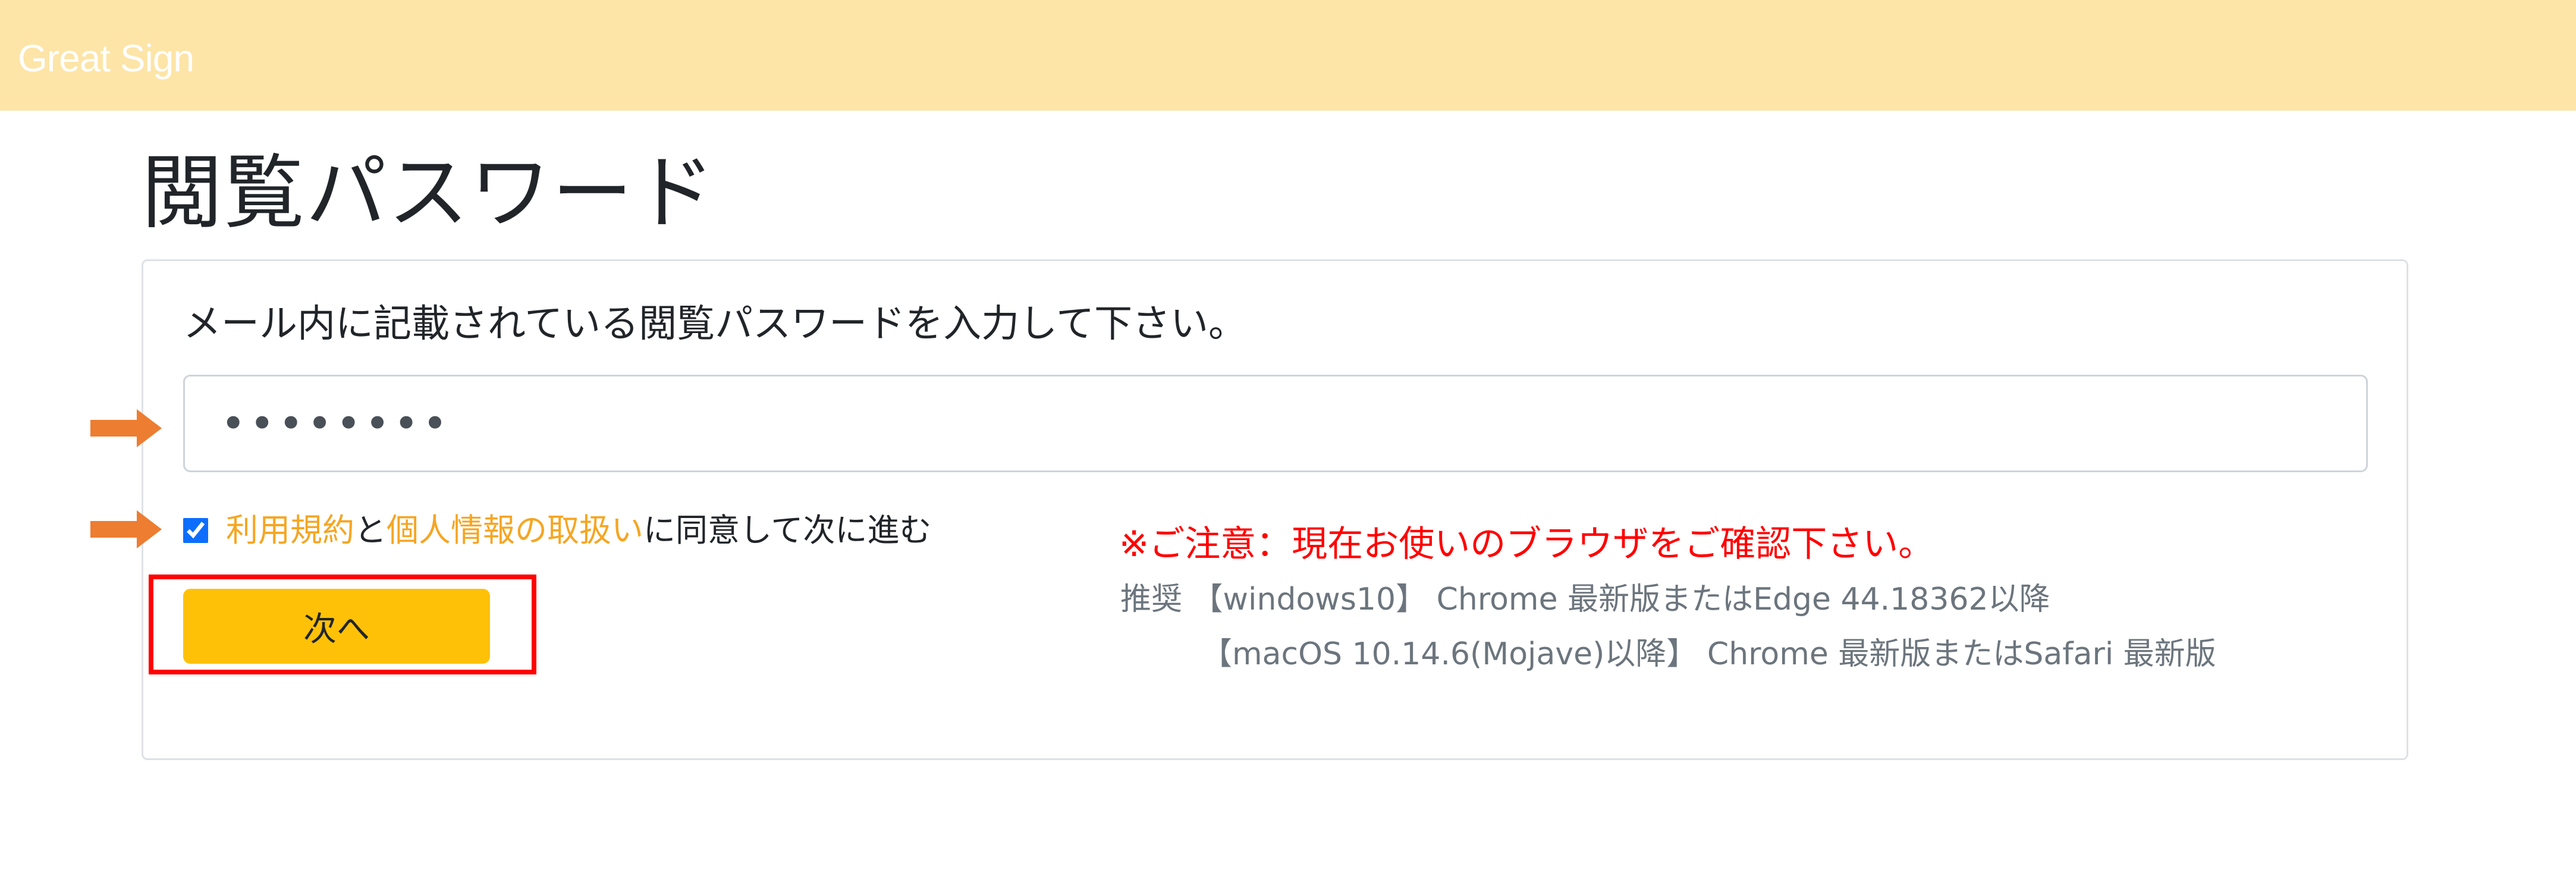 The width and height of the screenshot is (2576, 882). I want to click on terms-link: 利用規約, so click(290, 530).